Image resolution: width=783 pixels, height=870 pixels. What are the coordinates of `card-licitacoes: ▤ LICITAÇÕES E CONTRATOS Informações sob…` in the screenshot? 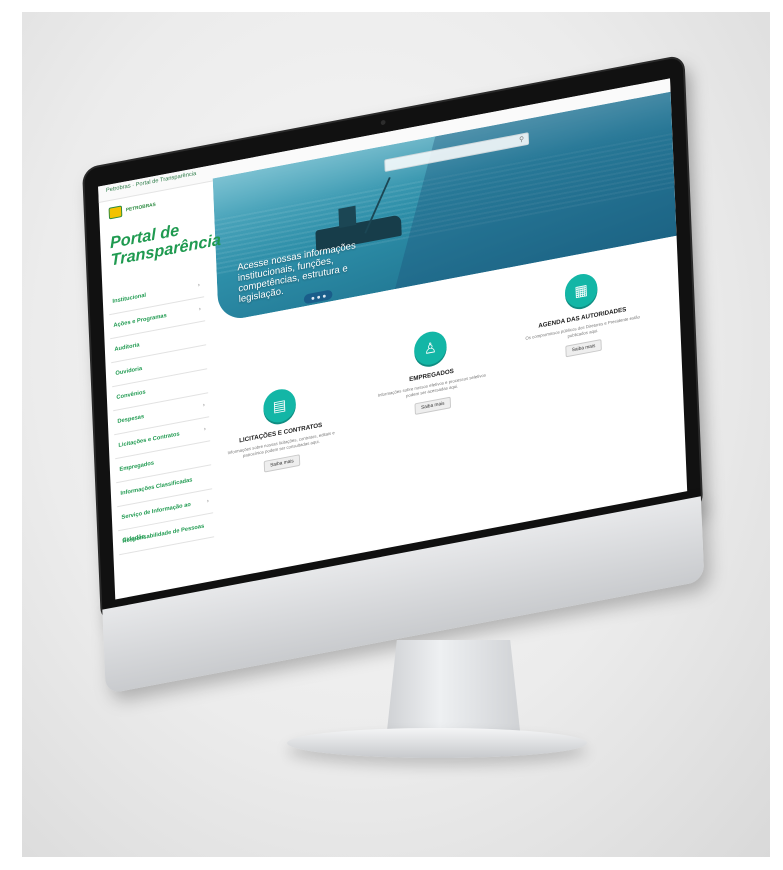 It's located at (280, 429).